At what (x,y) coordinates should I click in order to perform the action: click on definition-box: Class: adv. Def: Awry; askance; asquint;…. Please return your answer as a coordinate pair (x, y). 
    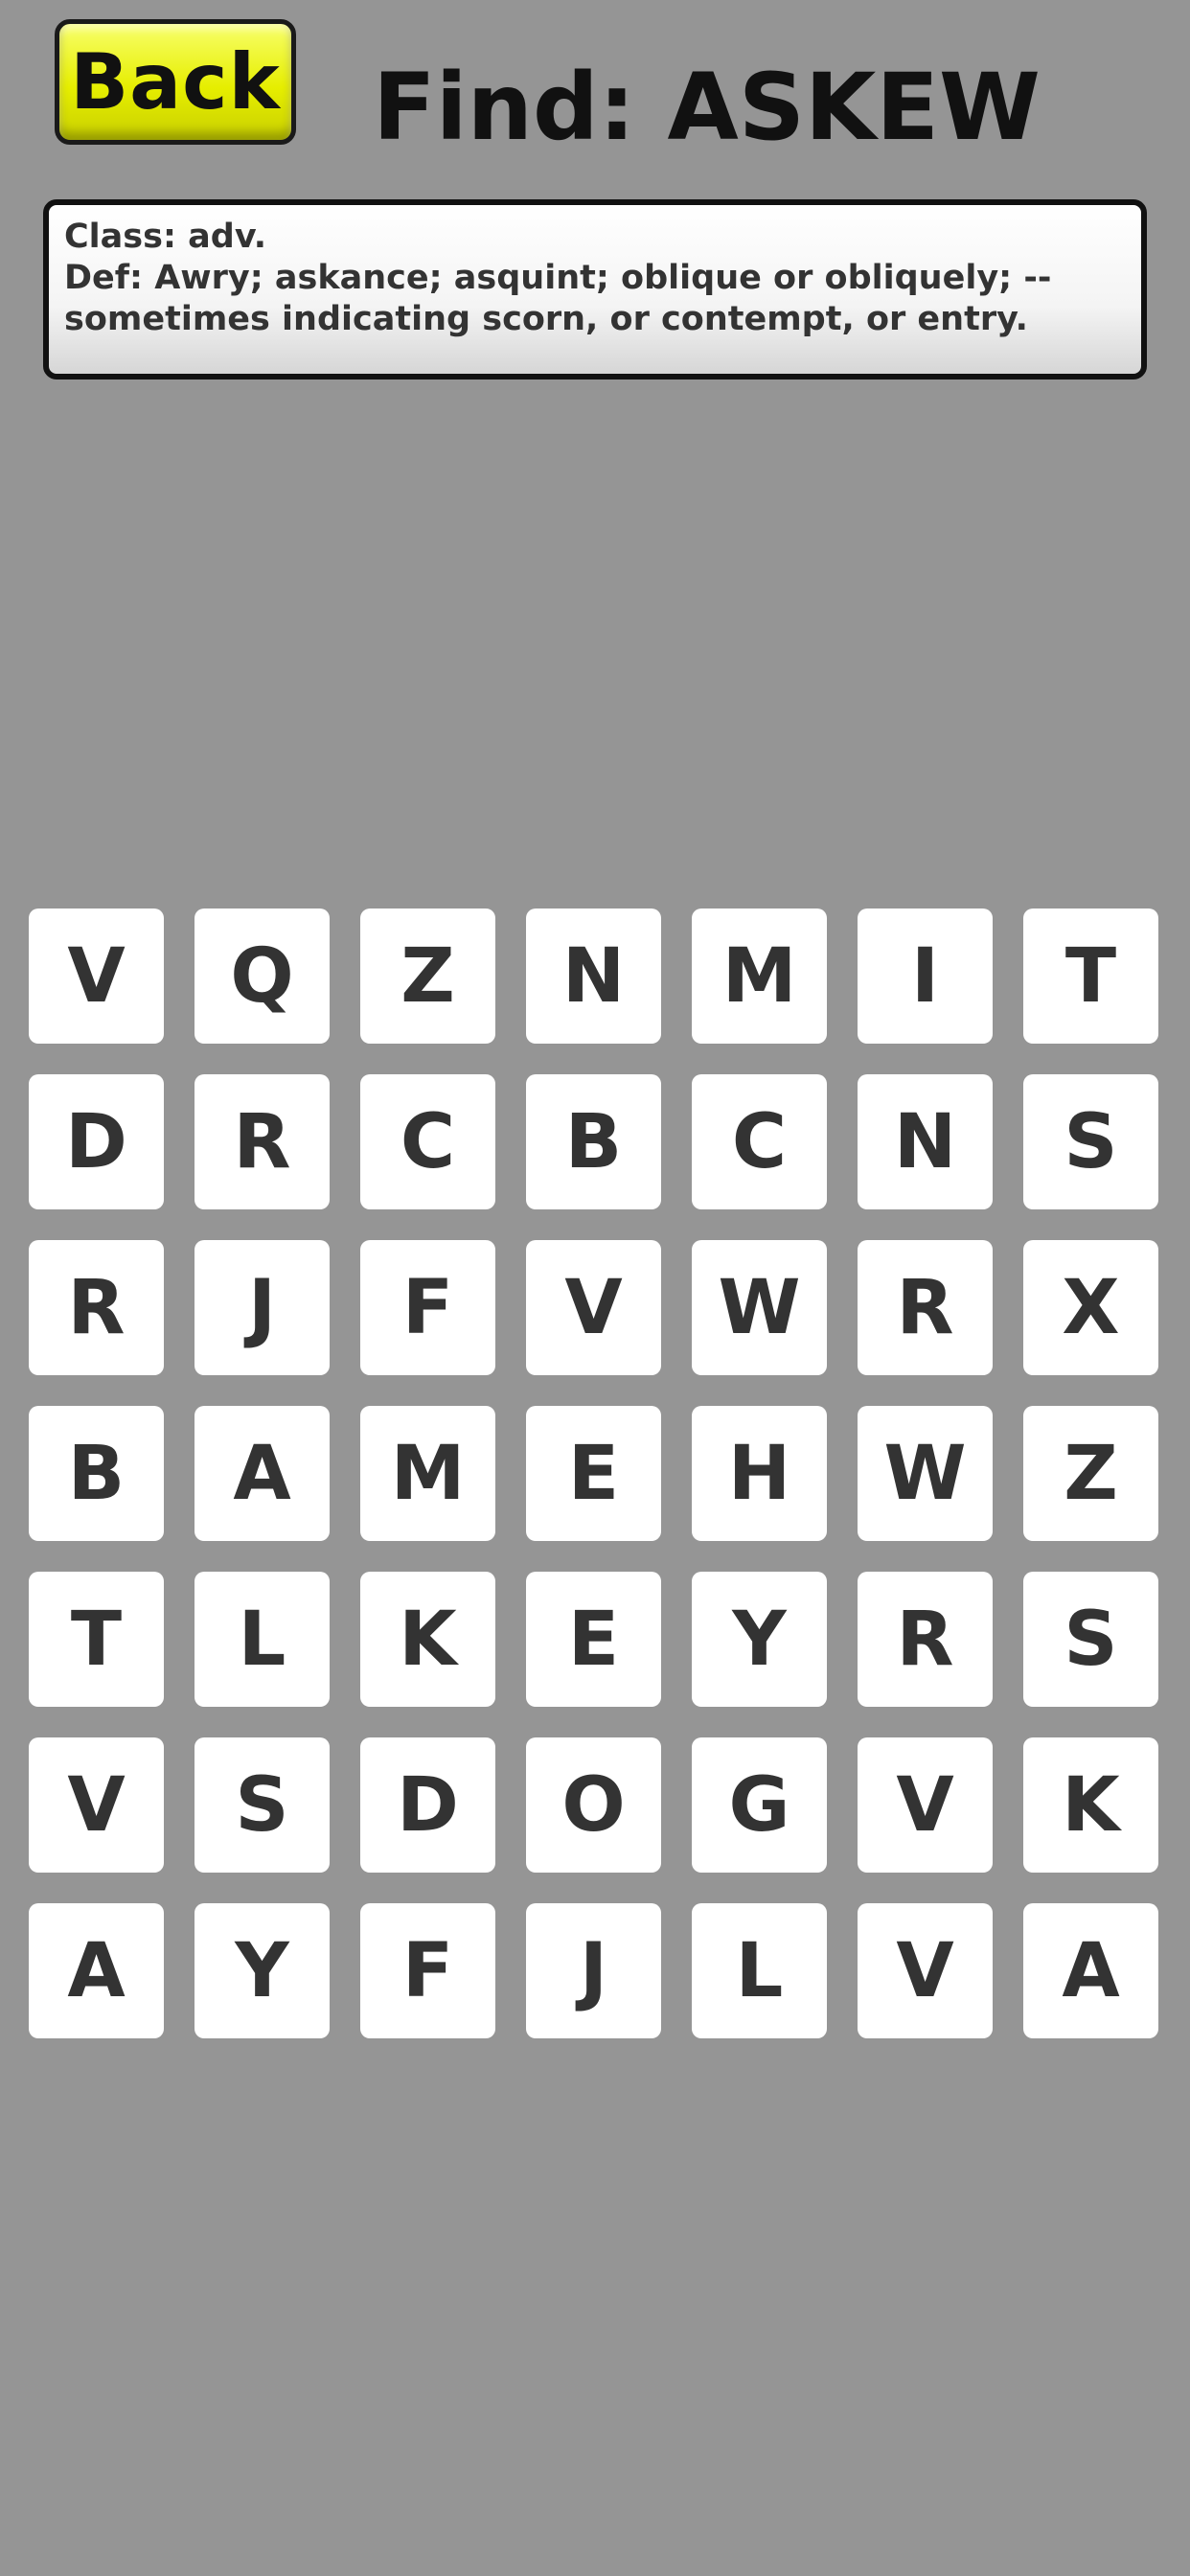
    Looking at the image, I should click on (595, 289).